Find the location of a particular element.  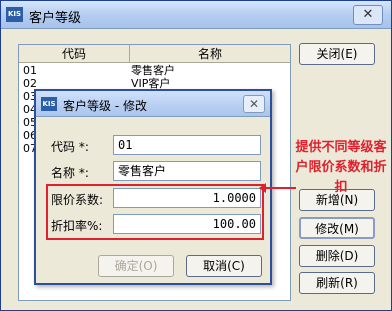

dialog-close-icon: ✕ is located at coordinates (254, 104).